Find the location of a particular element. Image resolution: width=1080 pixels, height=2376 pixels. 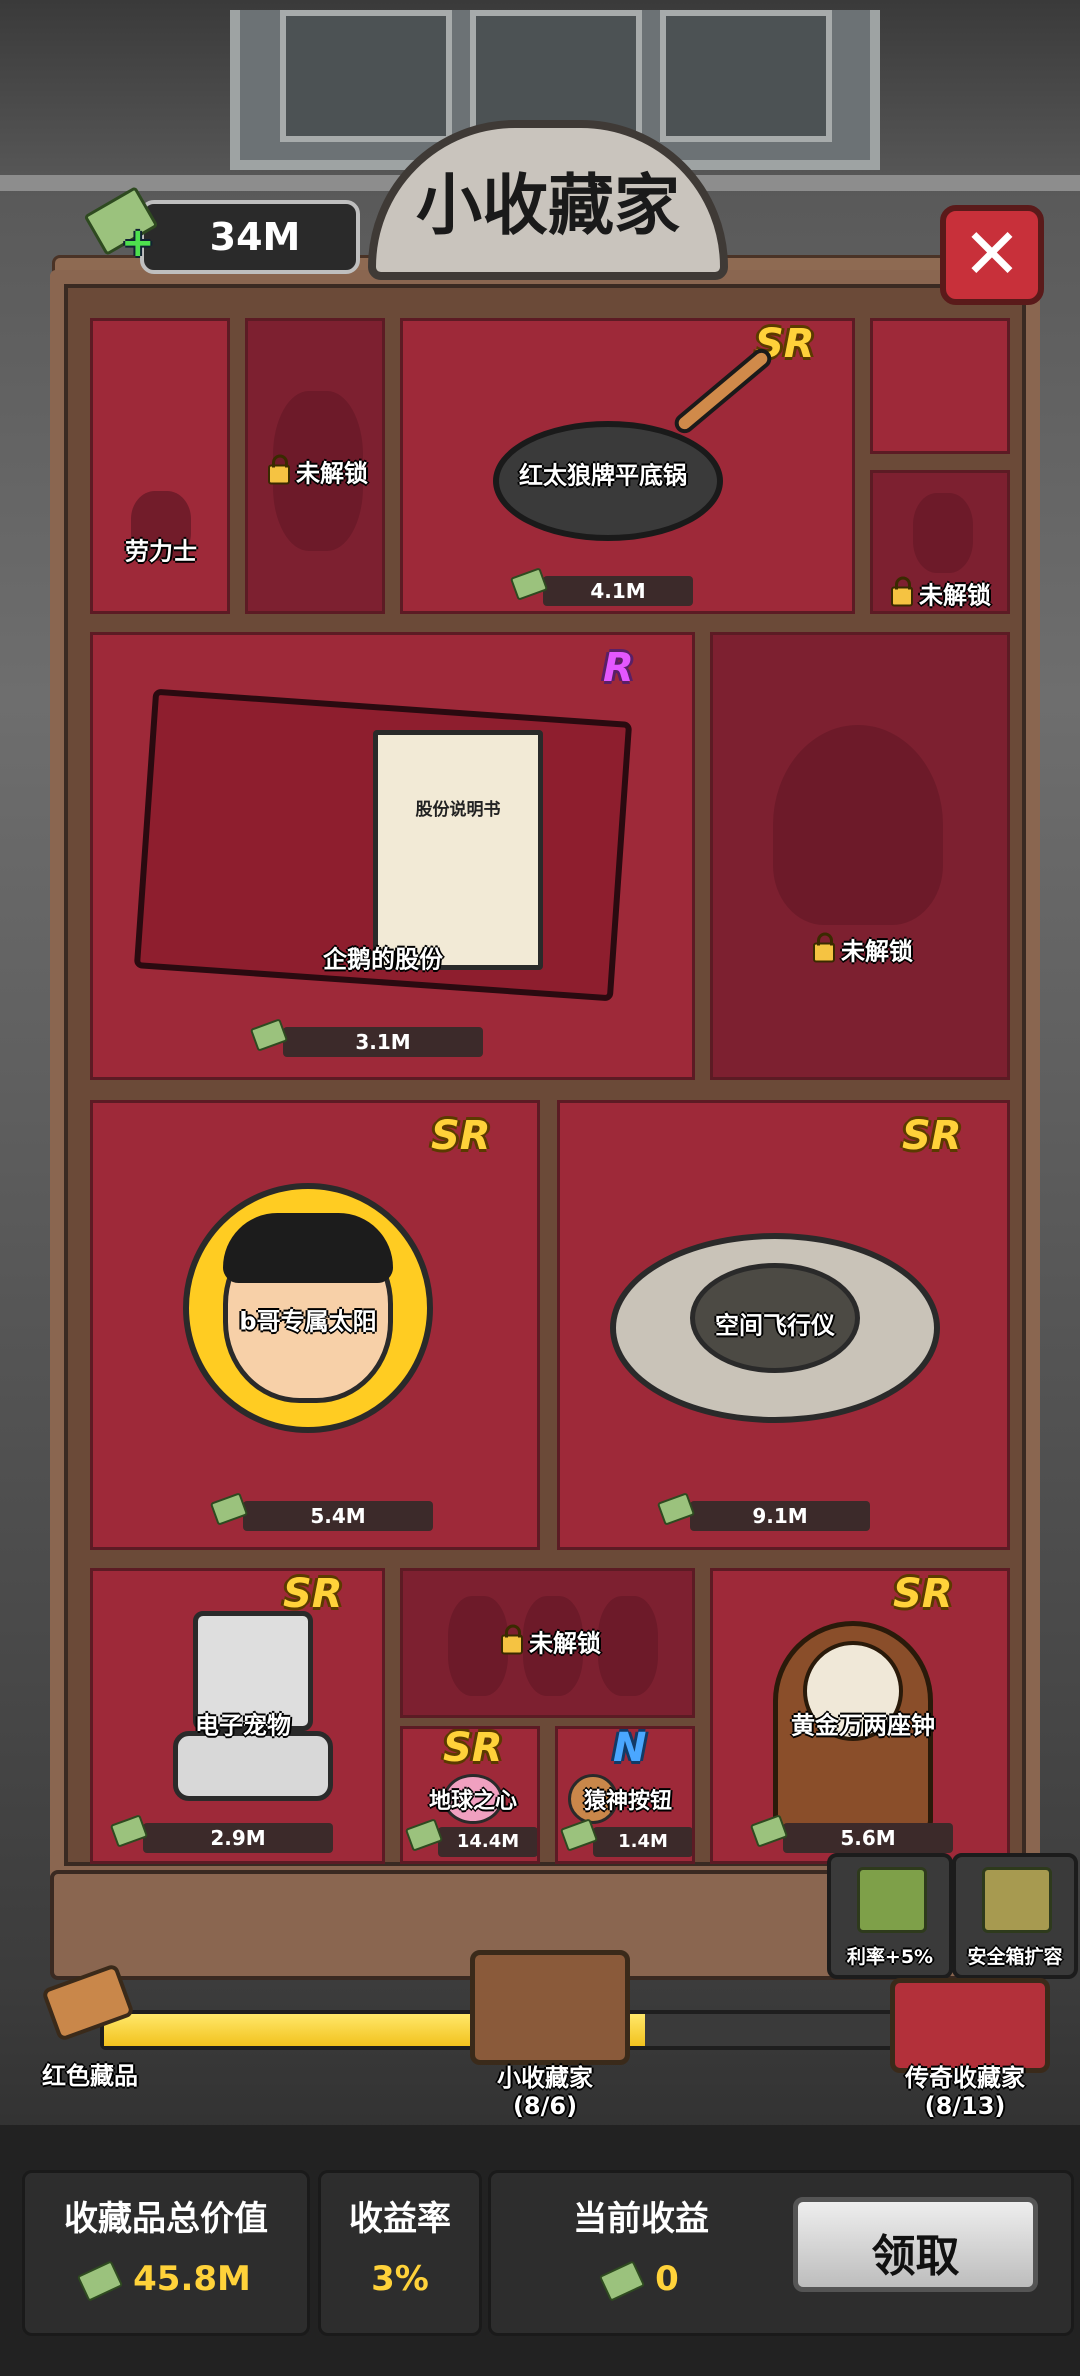

close-icon: ✕ is located at coordinates (992, 254).